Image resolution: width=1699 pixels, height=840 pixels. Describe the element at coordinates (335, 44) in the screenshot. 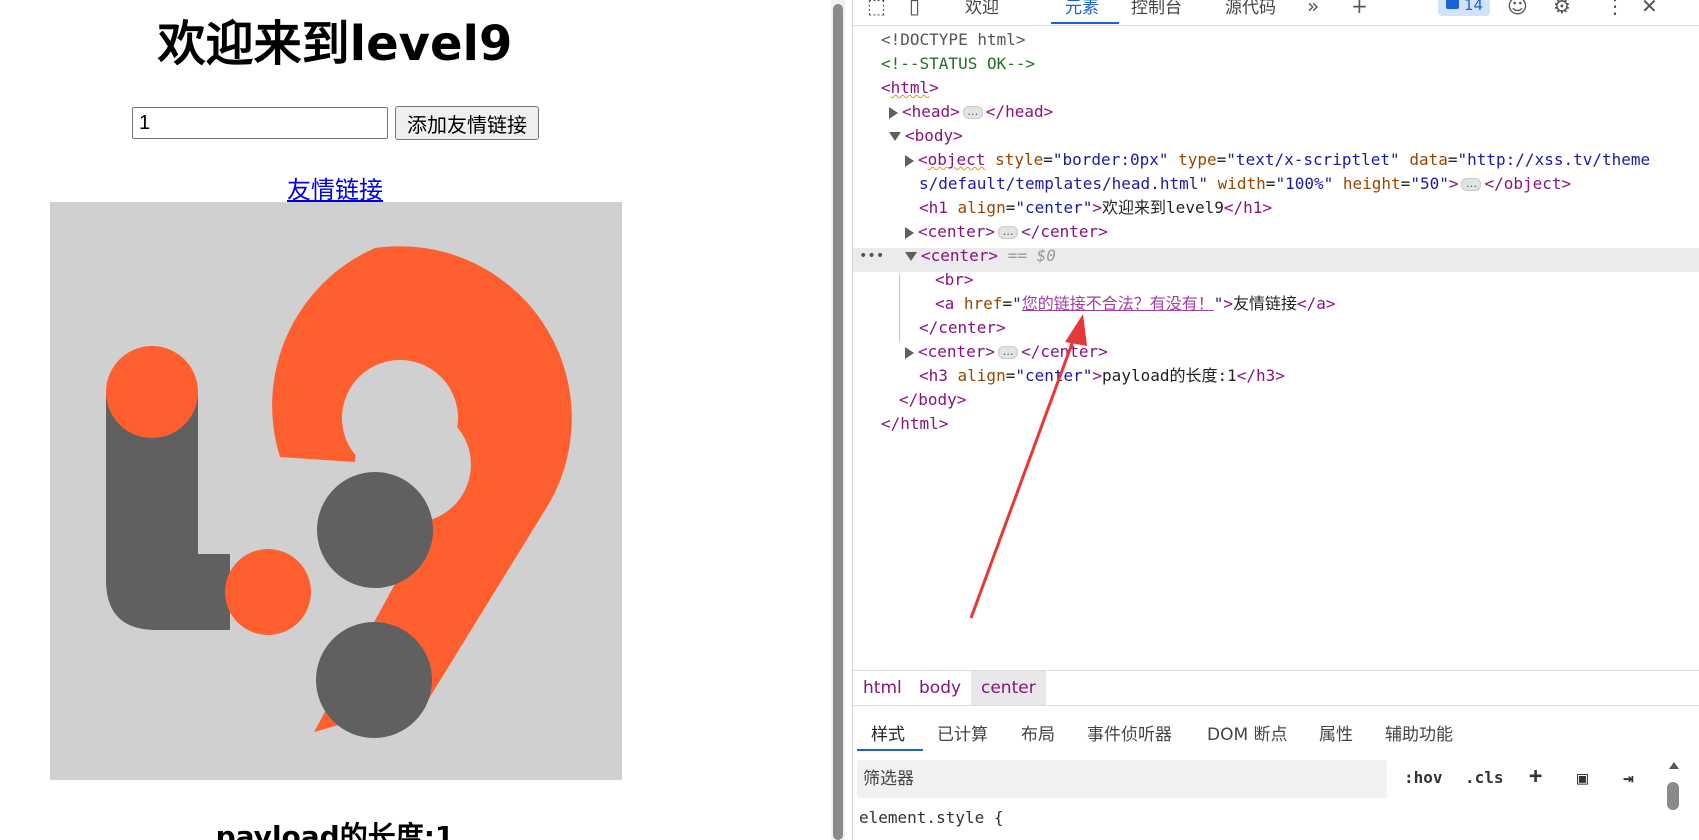

I see `page-title: 欢迎来到level9` at that location.